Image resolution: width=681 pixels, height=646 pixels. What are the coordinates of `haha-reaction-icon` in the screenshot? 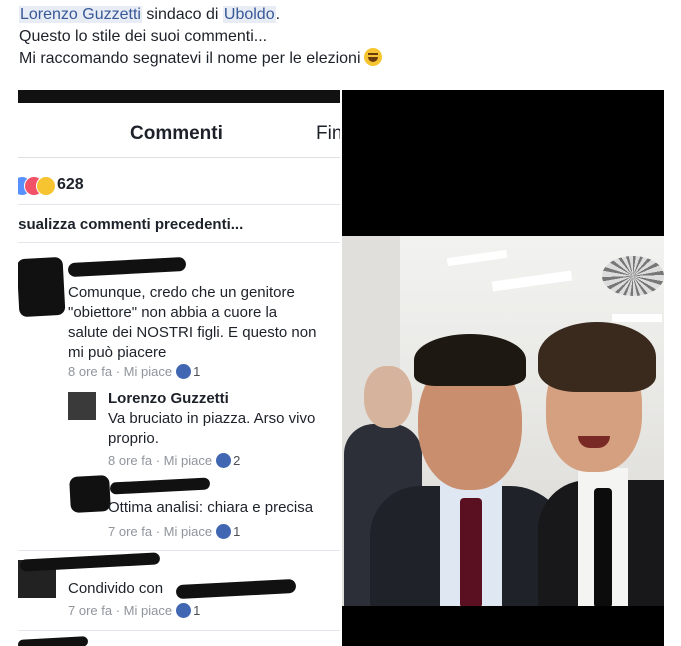 It's located at (46, 186).